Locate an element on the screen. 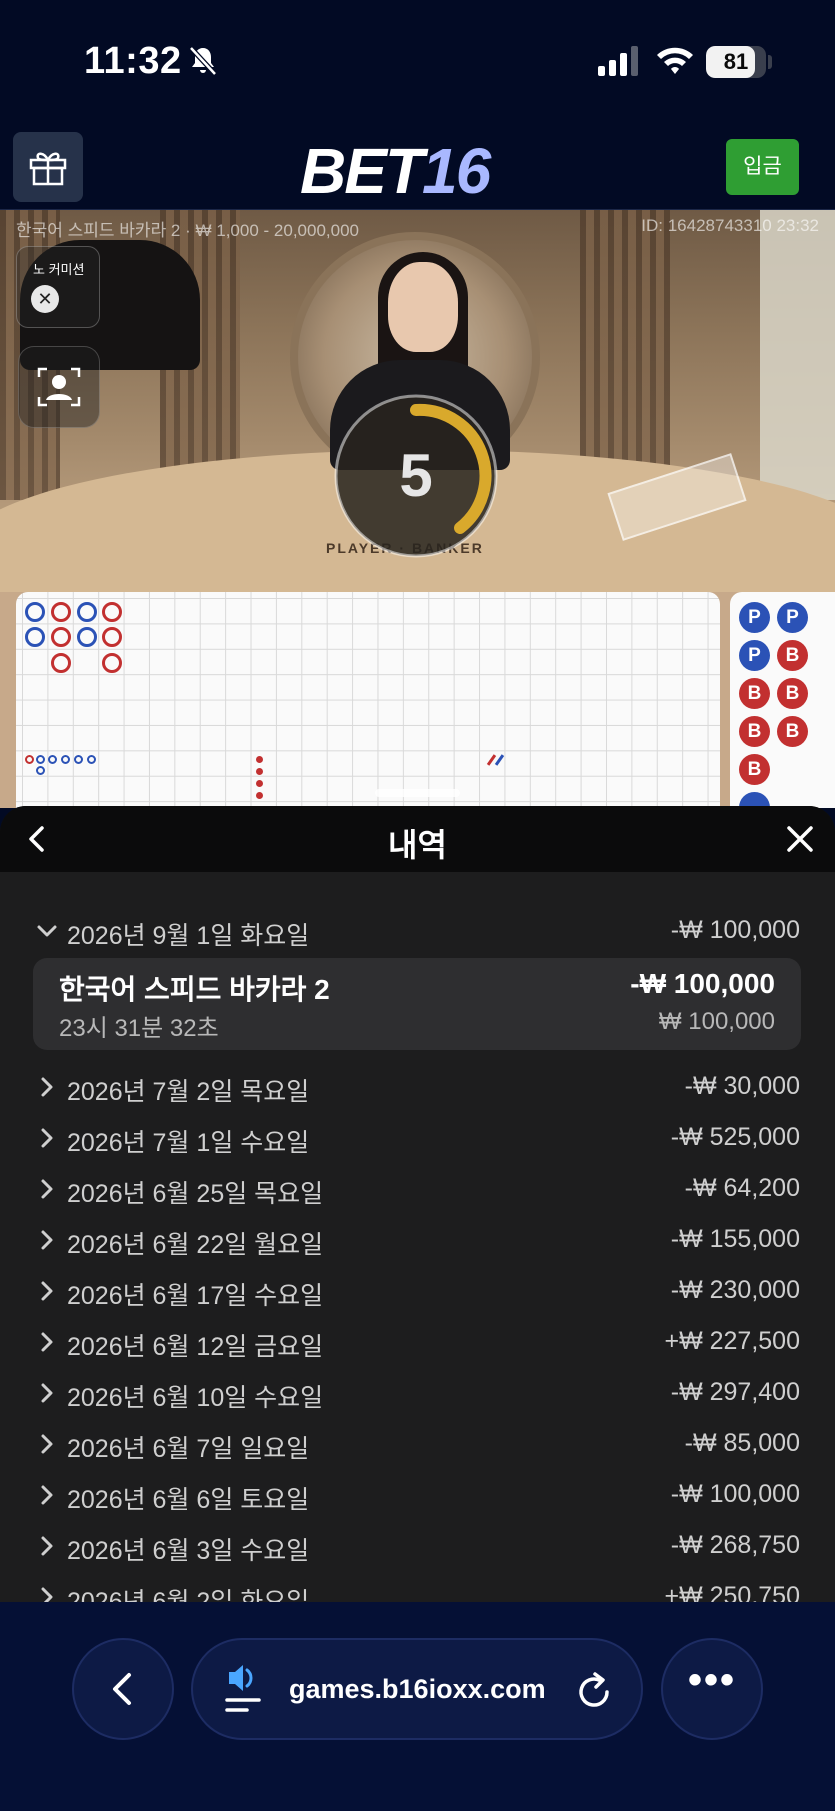 Image resolution: width=835 pixels, height=1811 pixels. history-day-row-expanded: 2026년 9월 1일 화요일 -₩ 100,000 is located at coordinates (417, 931).